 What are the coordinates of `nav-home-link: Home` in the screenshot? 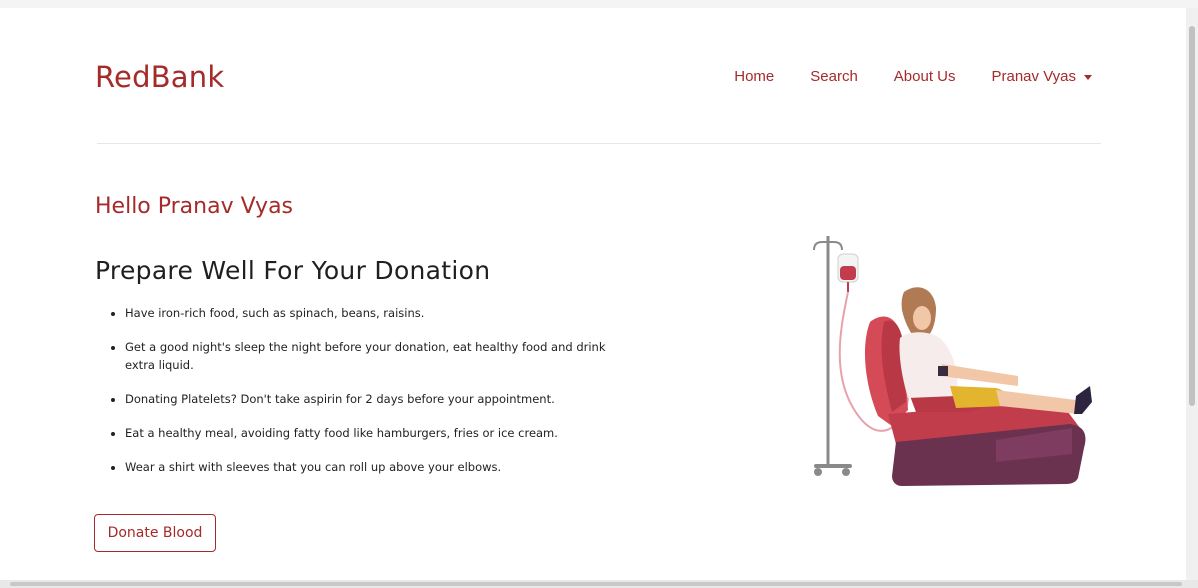 It's located at (754, 76).